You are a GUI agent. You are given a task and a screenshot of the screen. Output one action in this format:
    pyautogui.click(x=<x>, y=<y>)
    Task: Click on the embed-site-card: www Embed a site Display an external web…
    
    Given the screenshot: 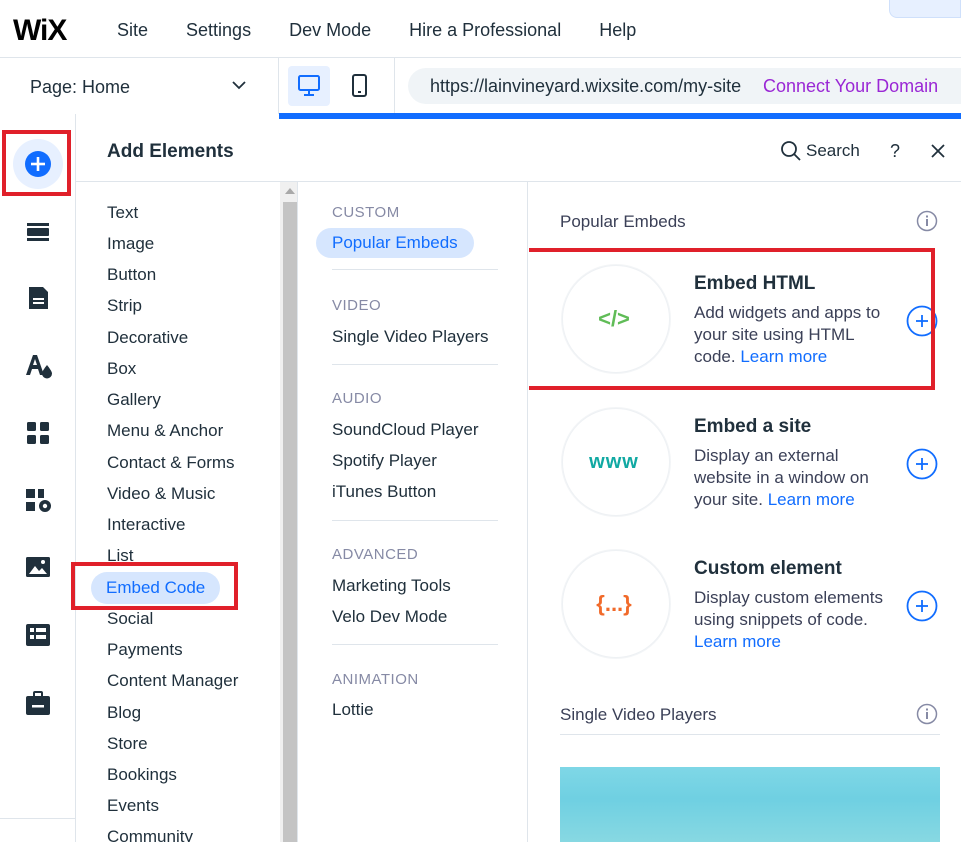 What is the action you would take?
    pyautogui.click(x=750, y=465)
    